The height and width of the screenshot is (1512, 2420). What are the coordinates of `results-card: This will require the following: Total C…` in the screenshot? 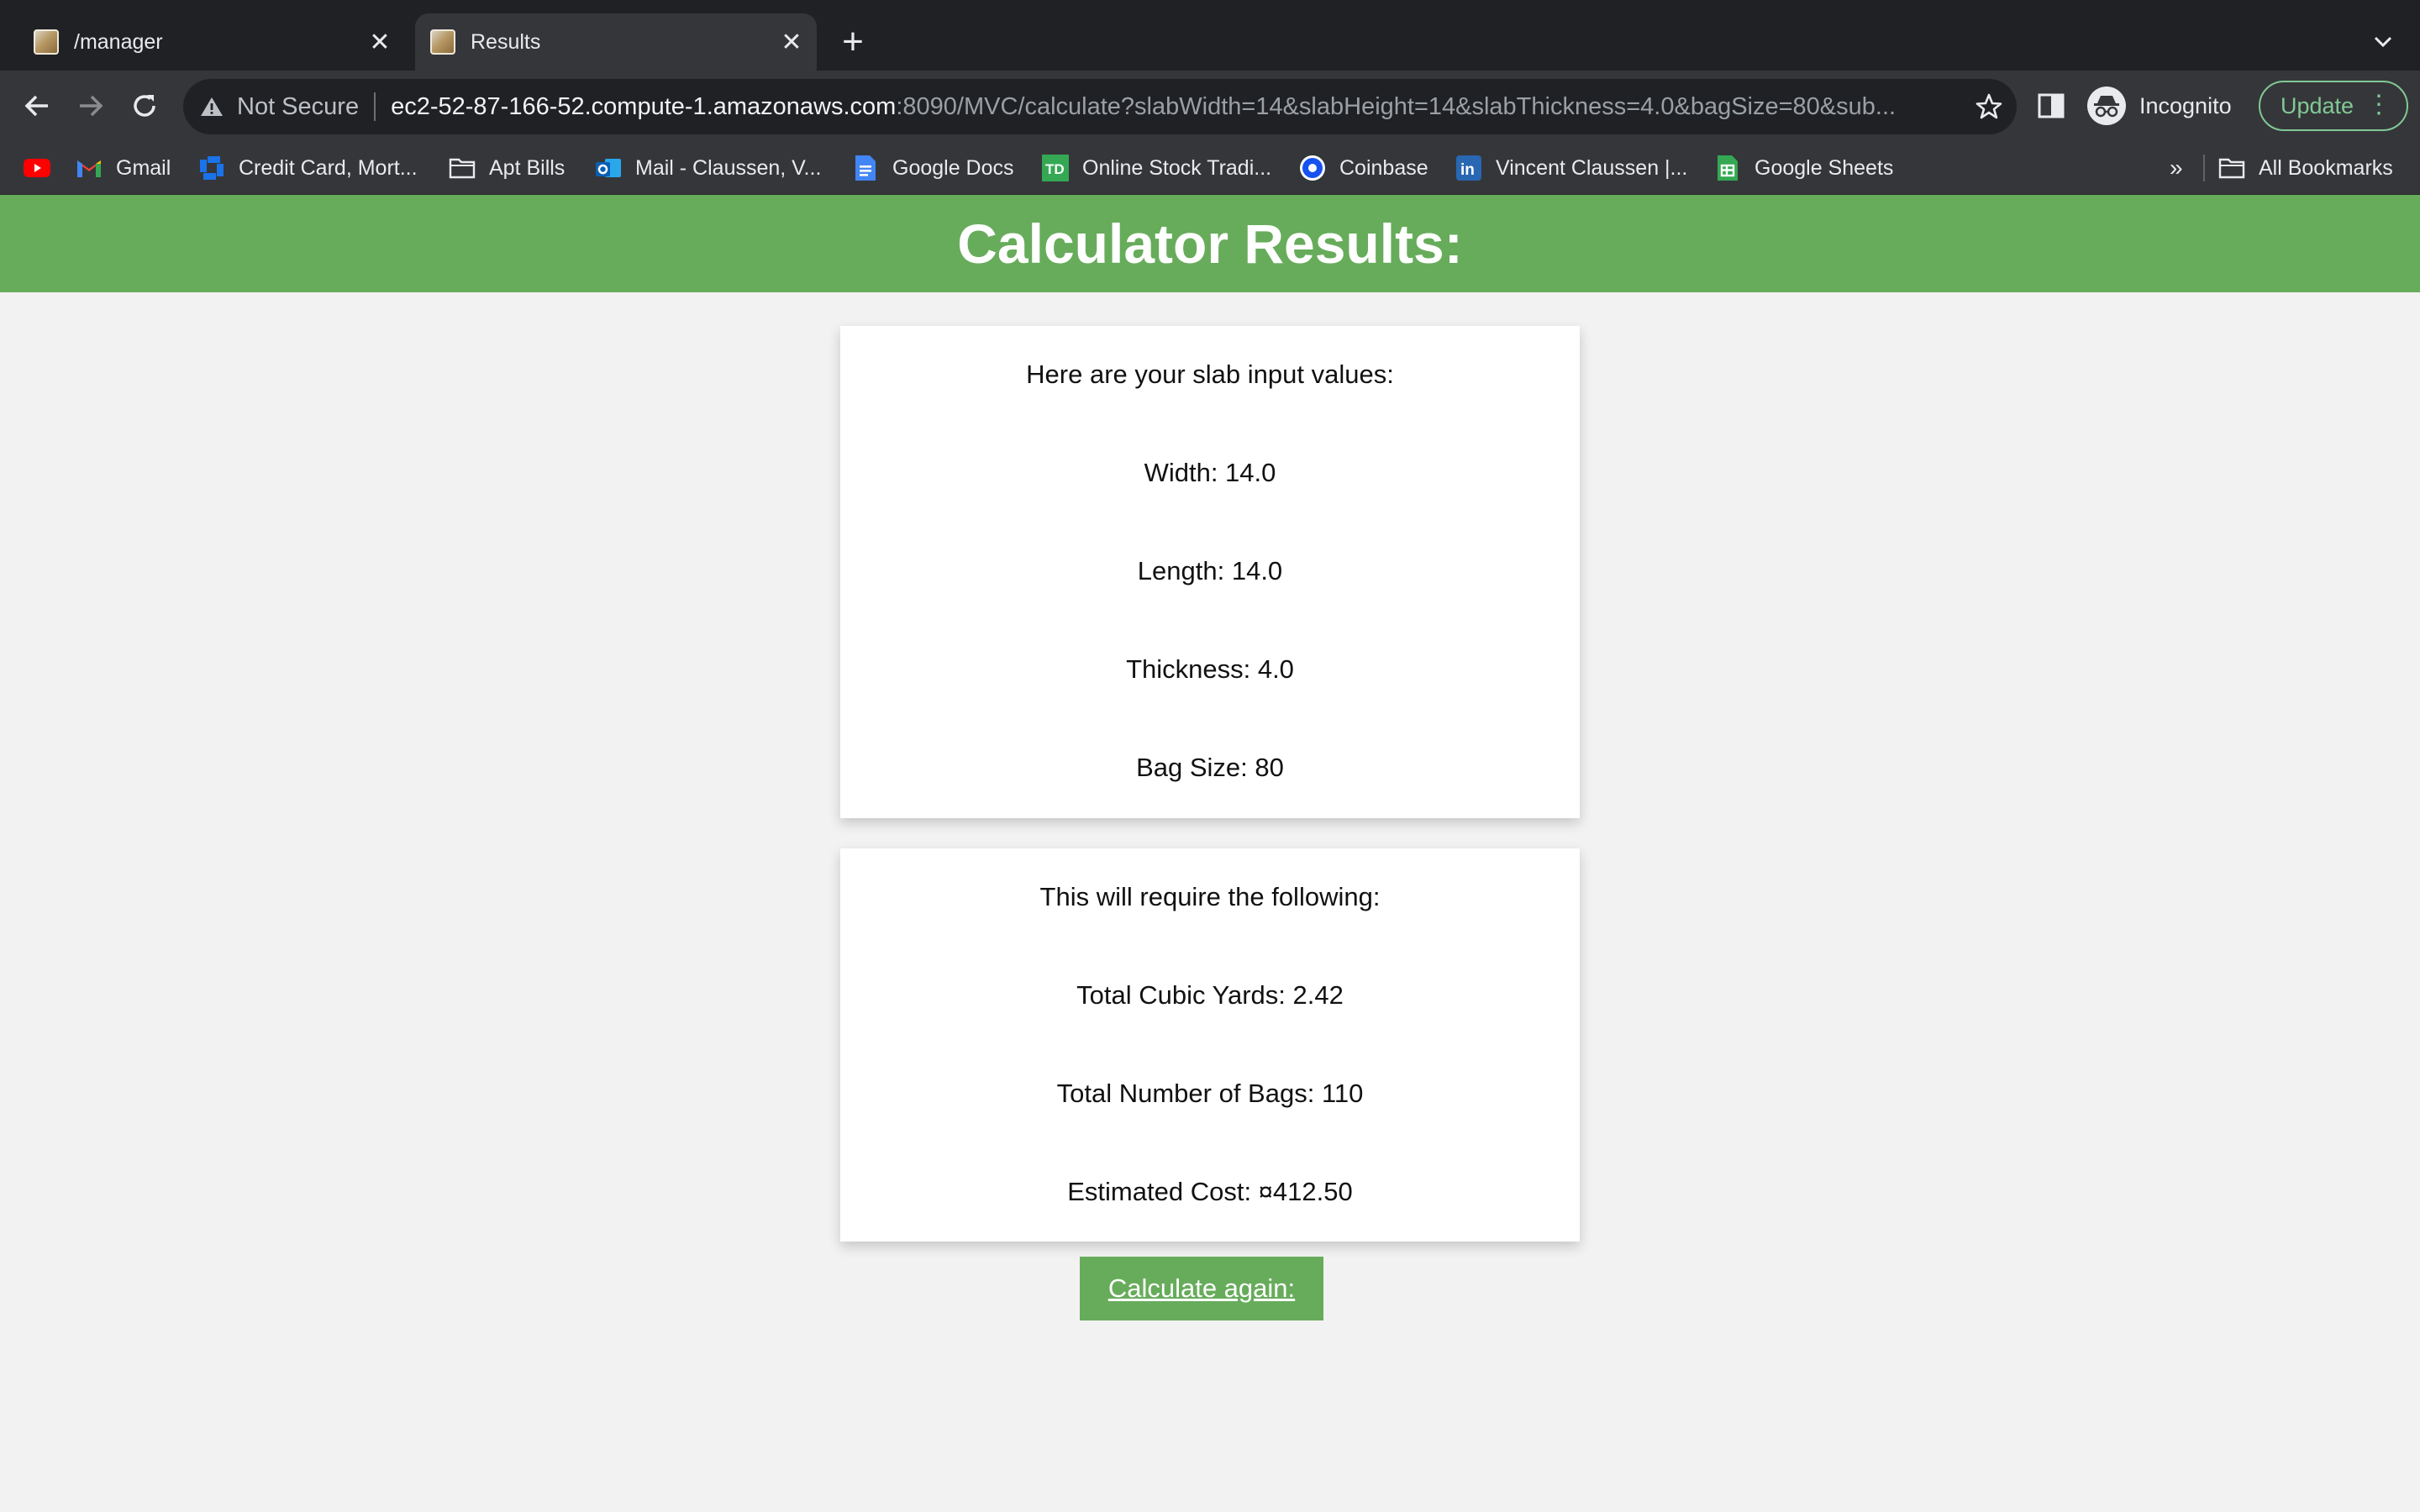 It's located at (1210, 1045).